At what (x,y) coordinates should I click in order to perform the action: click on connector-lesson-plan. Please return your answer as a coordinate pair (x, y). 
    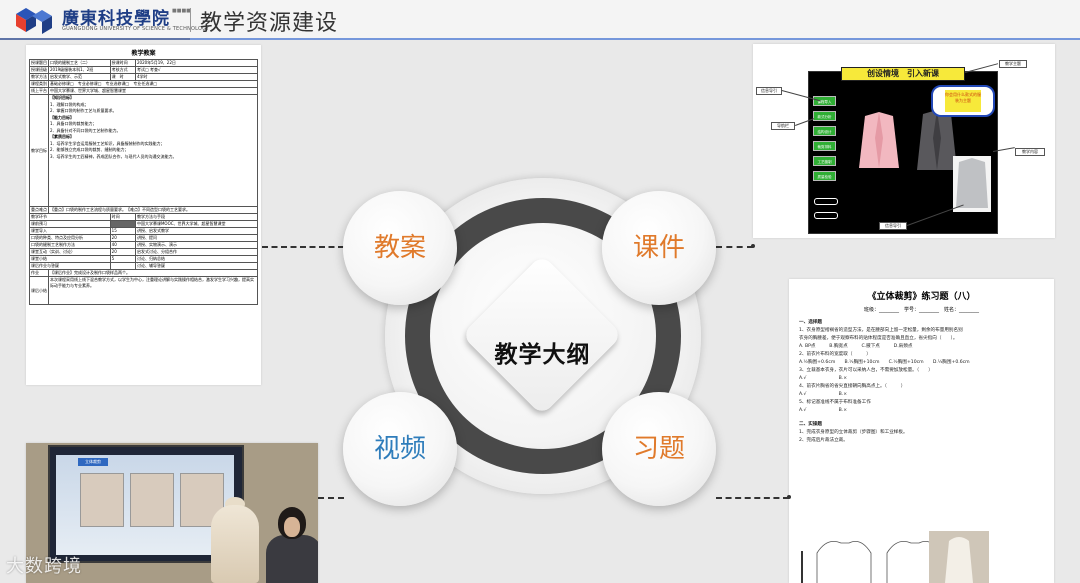
    Looking at the image, I should click on (303, 247).